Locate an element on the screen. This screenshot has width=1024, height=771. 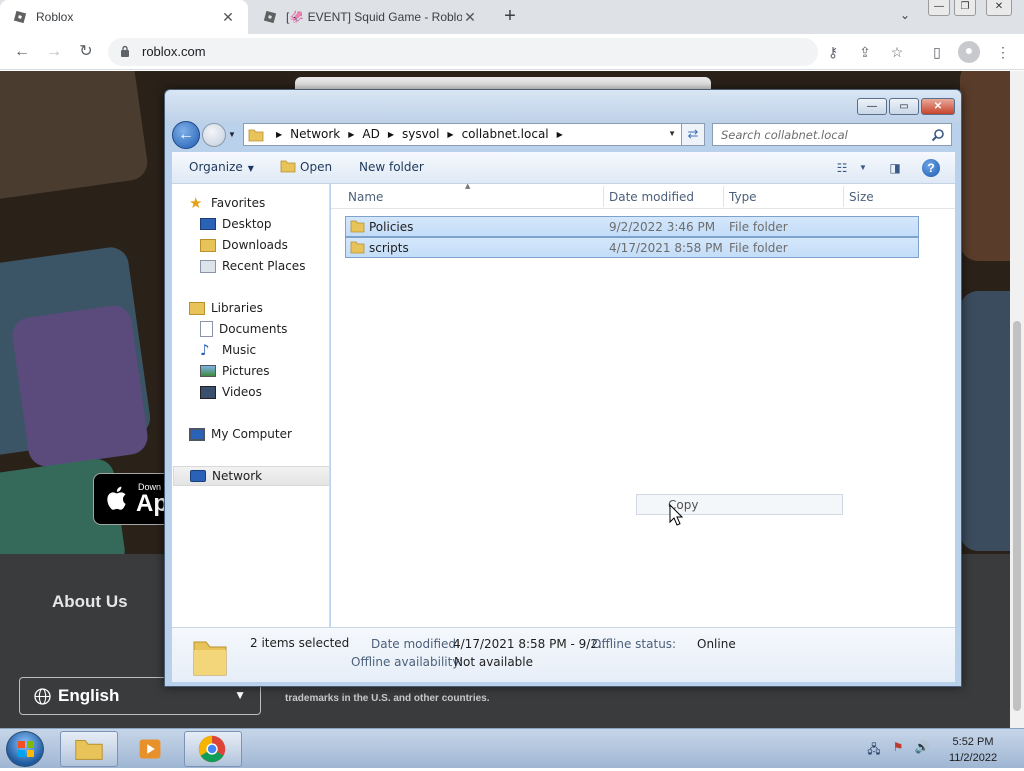
address-bar: roblox.com is located at coordinates (463, 52).